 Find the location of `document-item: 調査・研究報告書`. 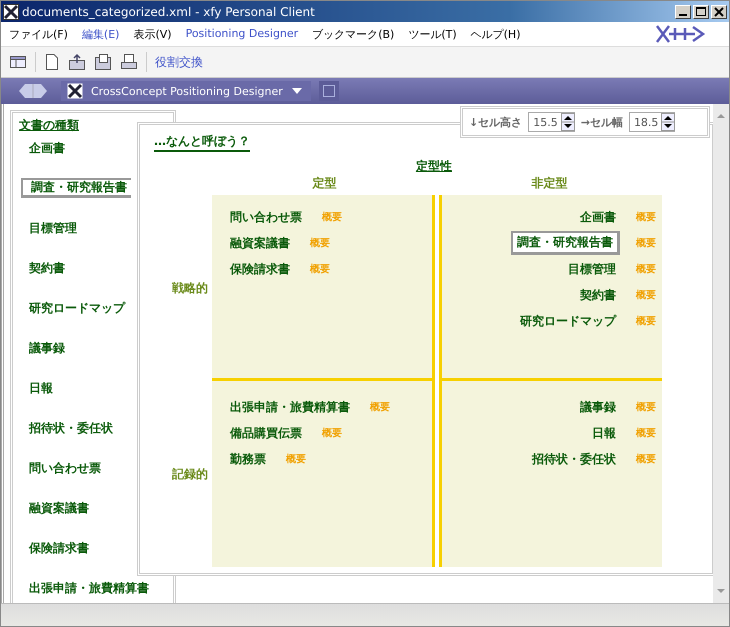

document-item: 調査・研究報告書 is located at coordinates (565, 243).